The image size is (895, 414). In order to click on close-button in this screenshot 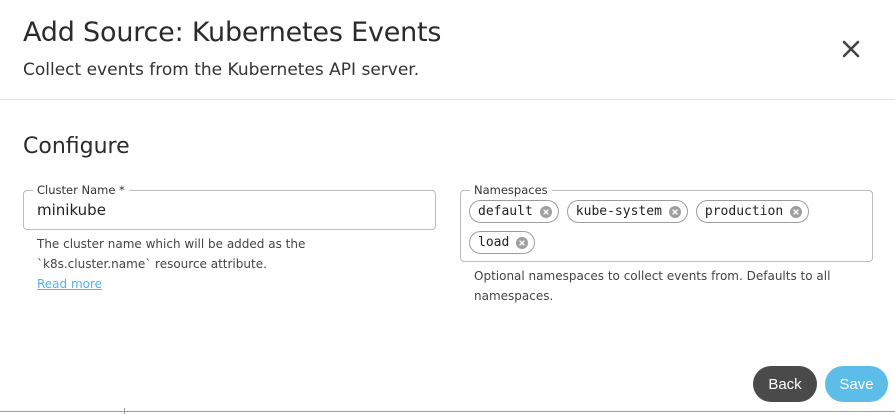, I will do `click(851, 49)`.